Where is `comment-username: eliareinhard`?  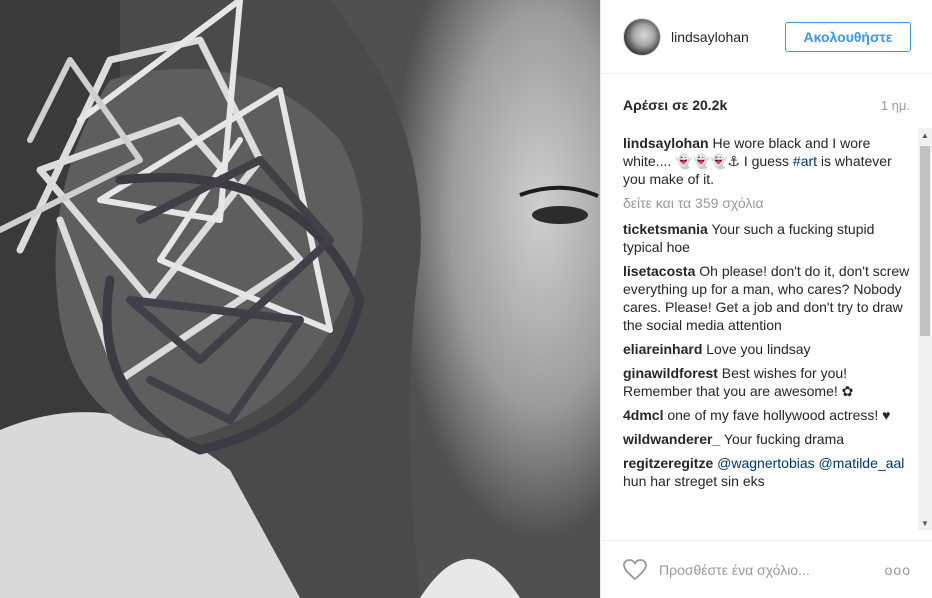
comment-username: eliareinhard is located at coordinates (662, 349).